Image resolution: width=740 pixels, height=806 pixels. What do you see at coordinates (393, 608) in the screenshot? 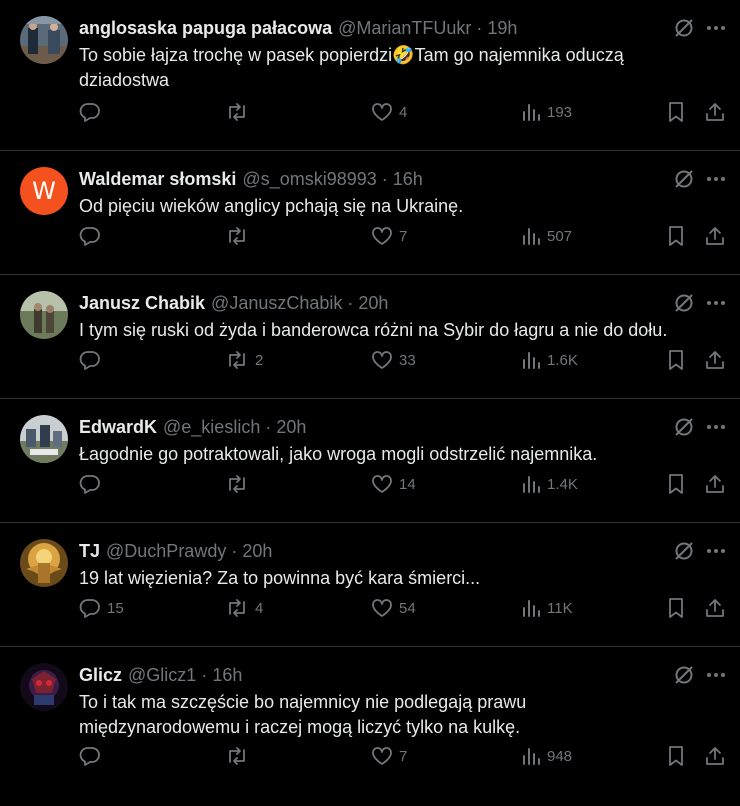
I see `like-button: 54` at bounding box center [393, 608].